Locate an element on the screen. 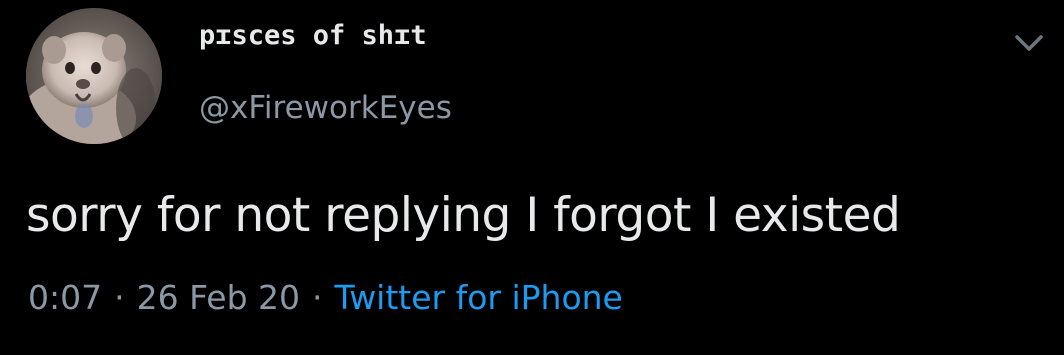 The height and width of the screenshot is (355, 1064). tweet-source-link: Twitter for iPhone is located at coordinates (479, 297).